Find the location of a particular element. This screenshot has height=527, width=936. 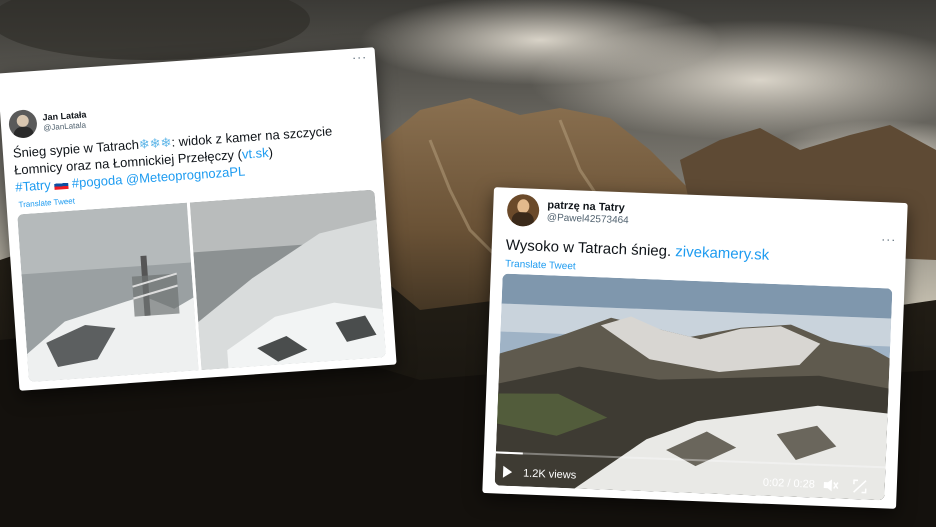

user-handle: @Pawel42573464 is located at coordinates (588, 219).